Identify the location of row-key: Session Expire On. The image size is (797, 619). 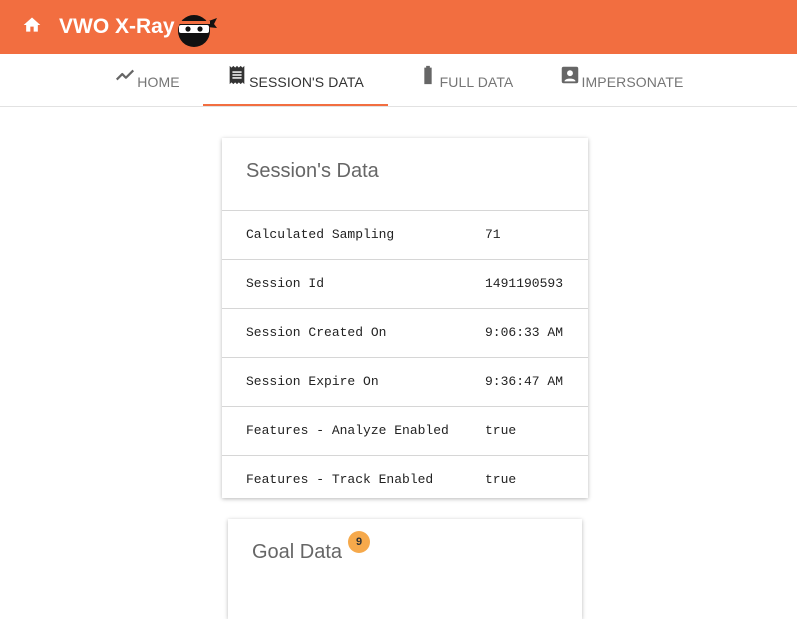
(312, 381).